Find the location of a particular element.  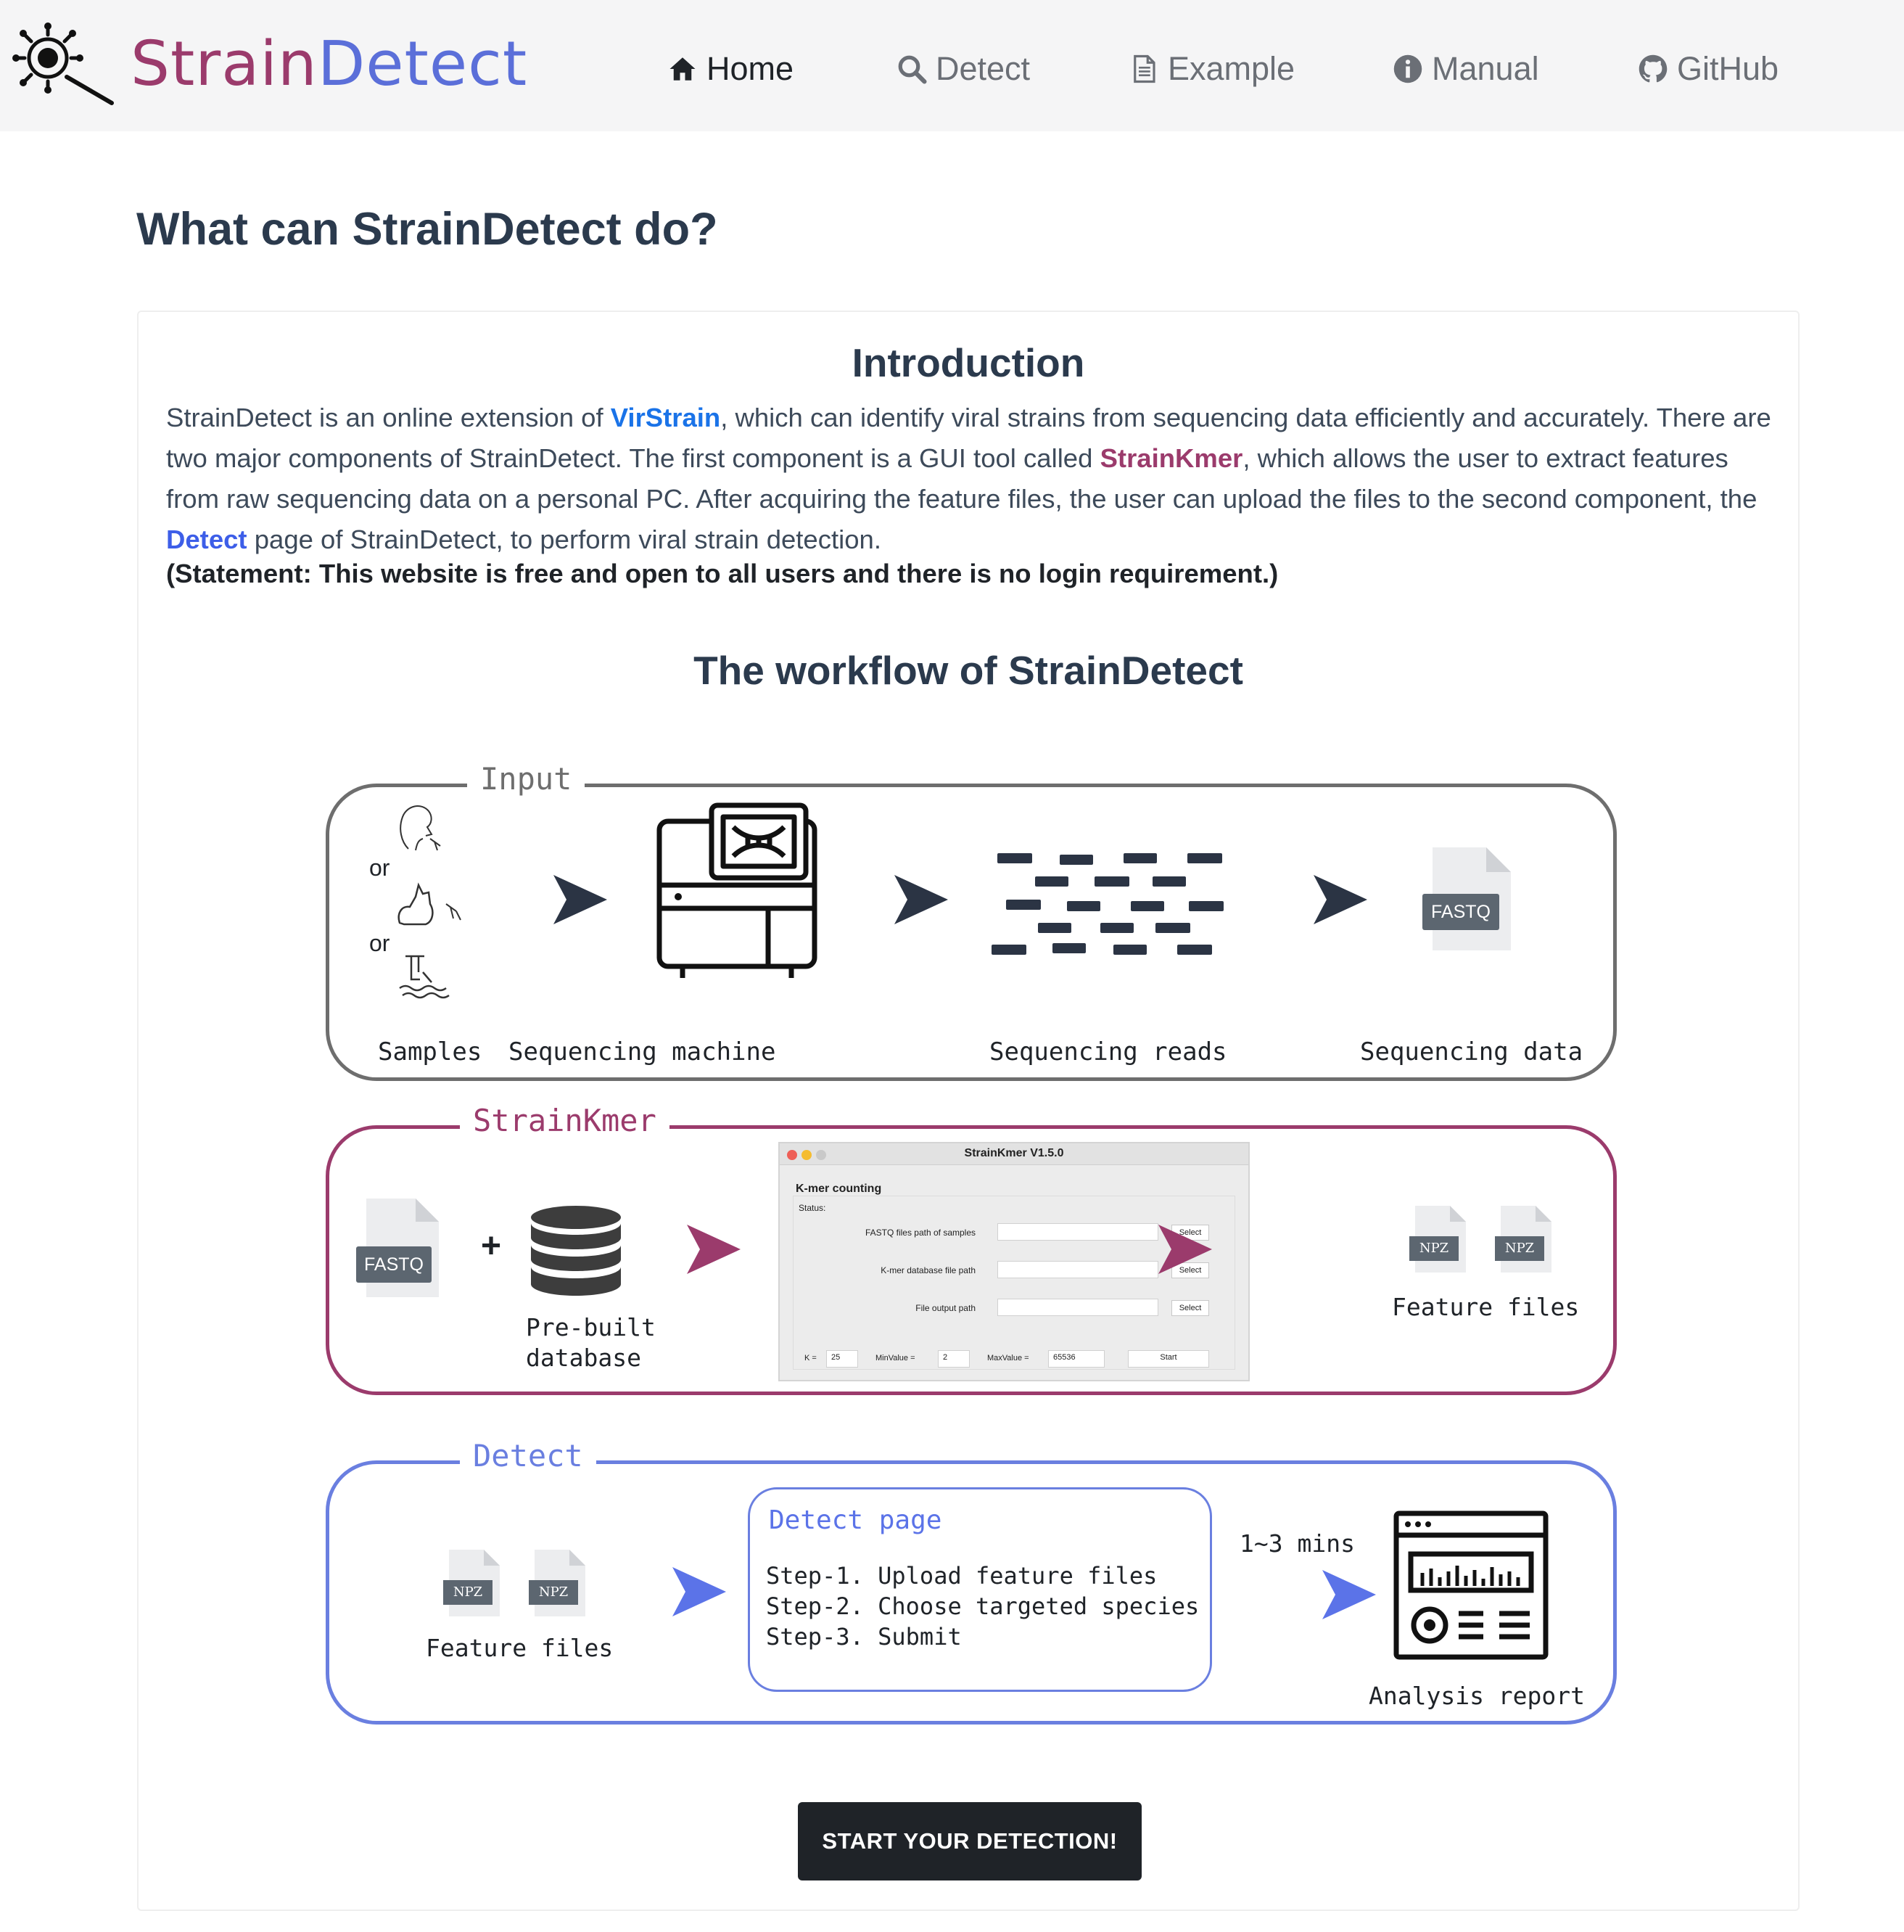

github-icon is located at coordinates (1653, 68).